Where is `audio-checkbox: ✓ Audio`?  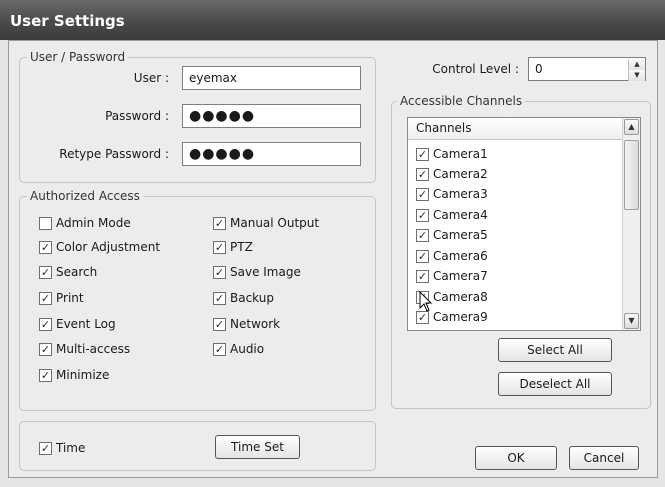 audio-checkbox: ✓ Audio is located at coordinates (238, 349).